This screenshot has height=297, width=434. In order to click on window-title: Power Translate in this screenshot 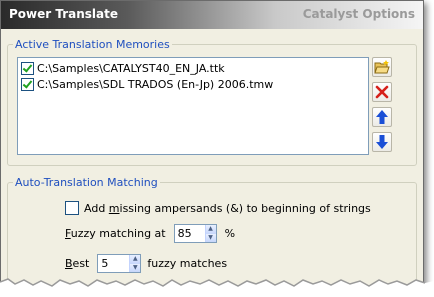, I will do `click(64, 14)`.